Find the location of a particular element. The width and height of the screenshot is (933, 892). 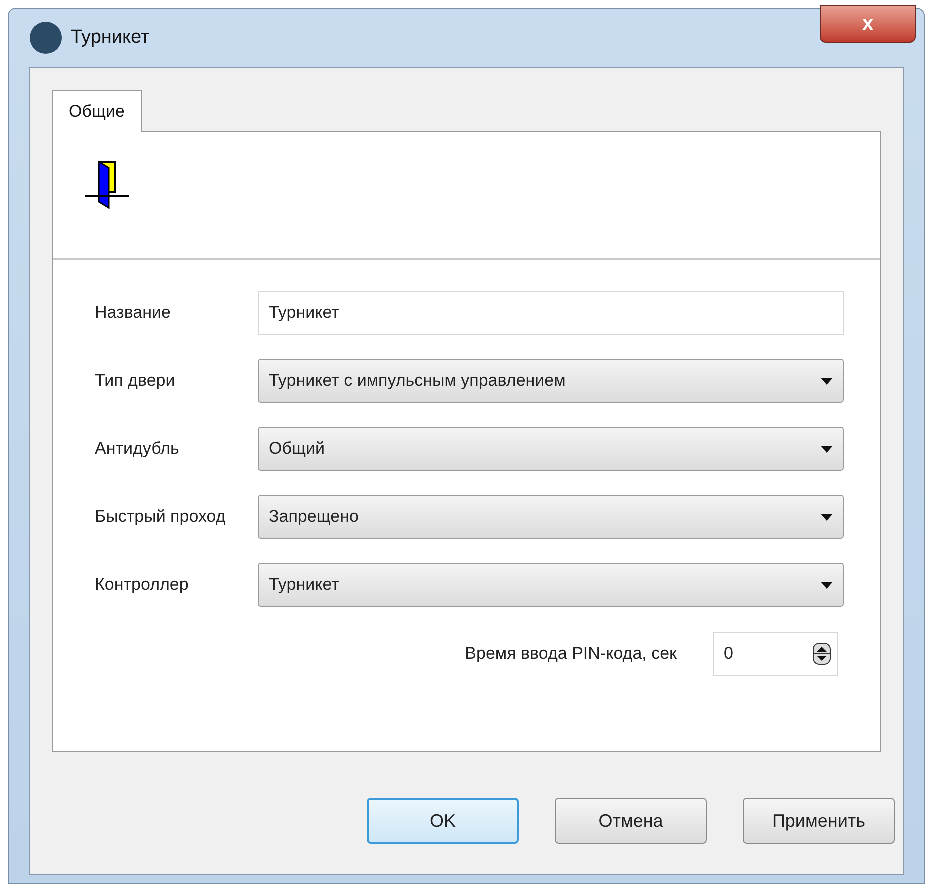

field-label: Тип двери is located at coordinates (135, 381).